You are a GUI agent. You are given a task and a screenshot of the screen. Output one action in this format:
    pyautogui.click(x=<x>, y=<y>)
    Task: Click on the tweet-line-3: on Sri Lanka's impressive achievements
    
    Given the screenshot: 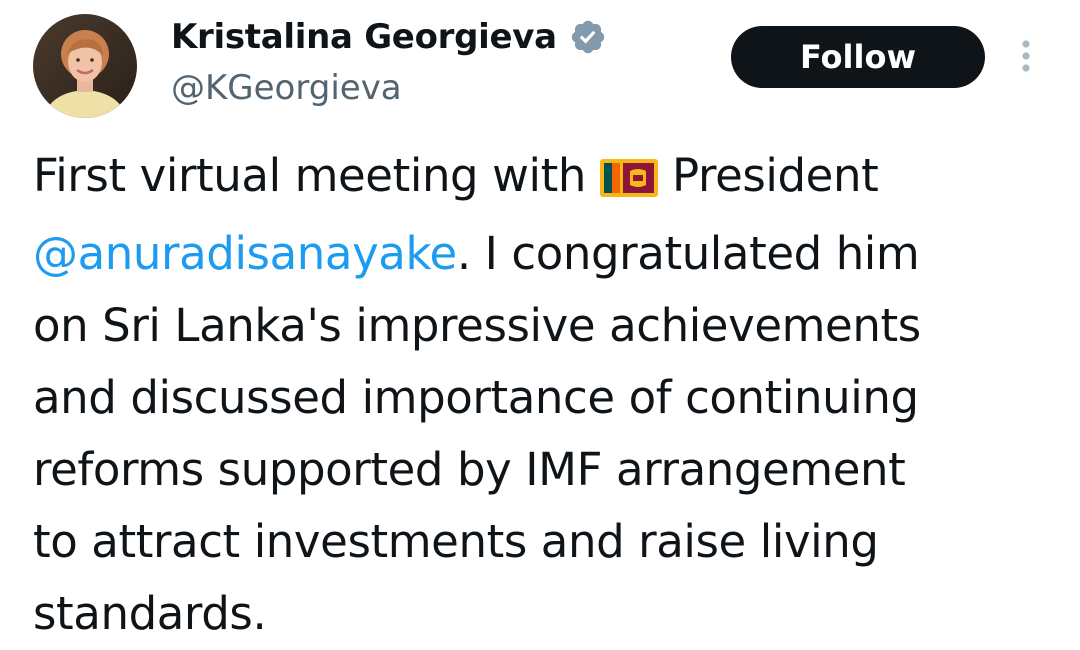 What is the action you would take?
    pyautogui.click(x=477, y=325)
    